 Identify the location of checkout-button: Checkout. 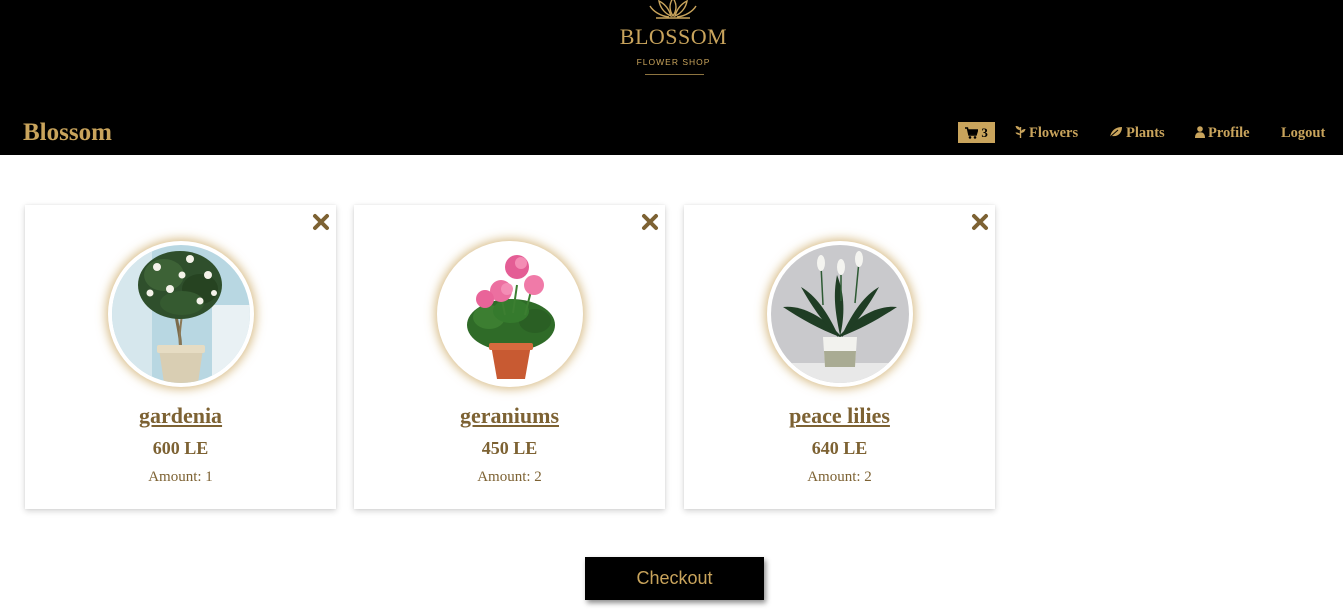
(674, 578).